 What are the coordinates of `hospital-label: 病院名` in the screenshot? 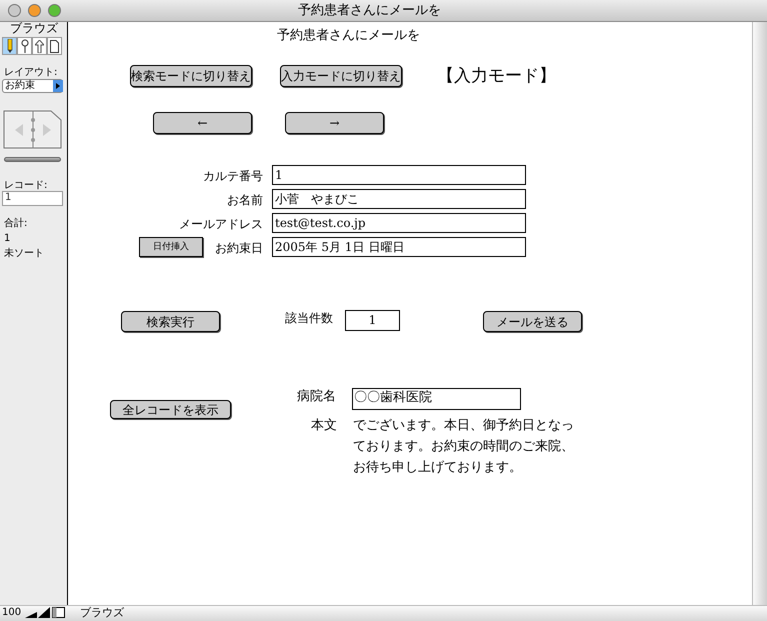 It's located at (316, 397).